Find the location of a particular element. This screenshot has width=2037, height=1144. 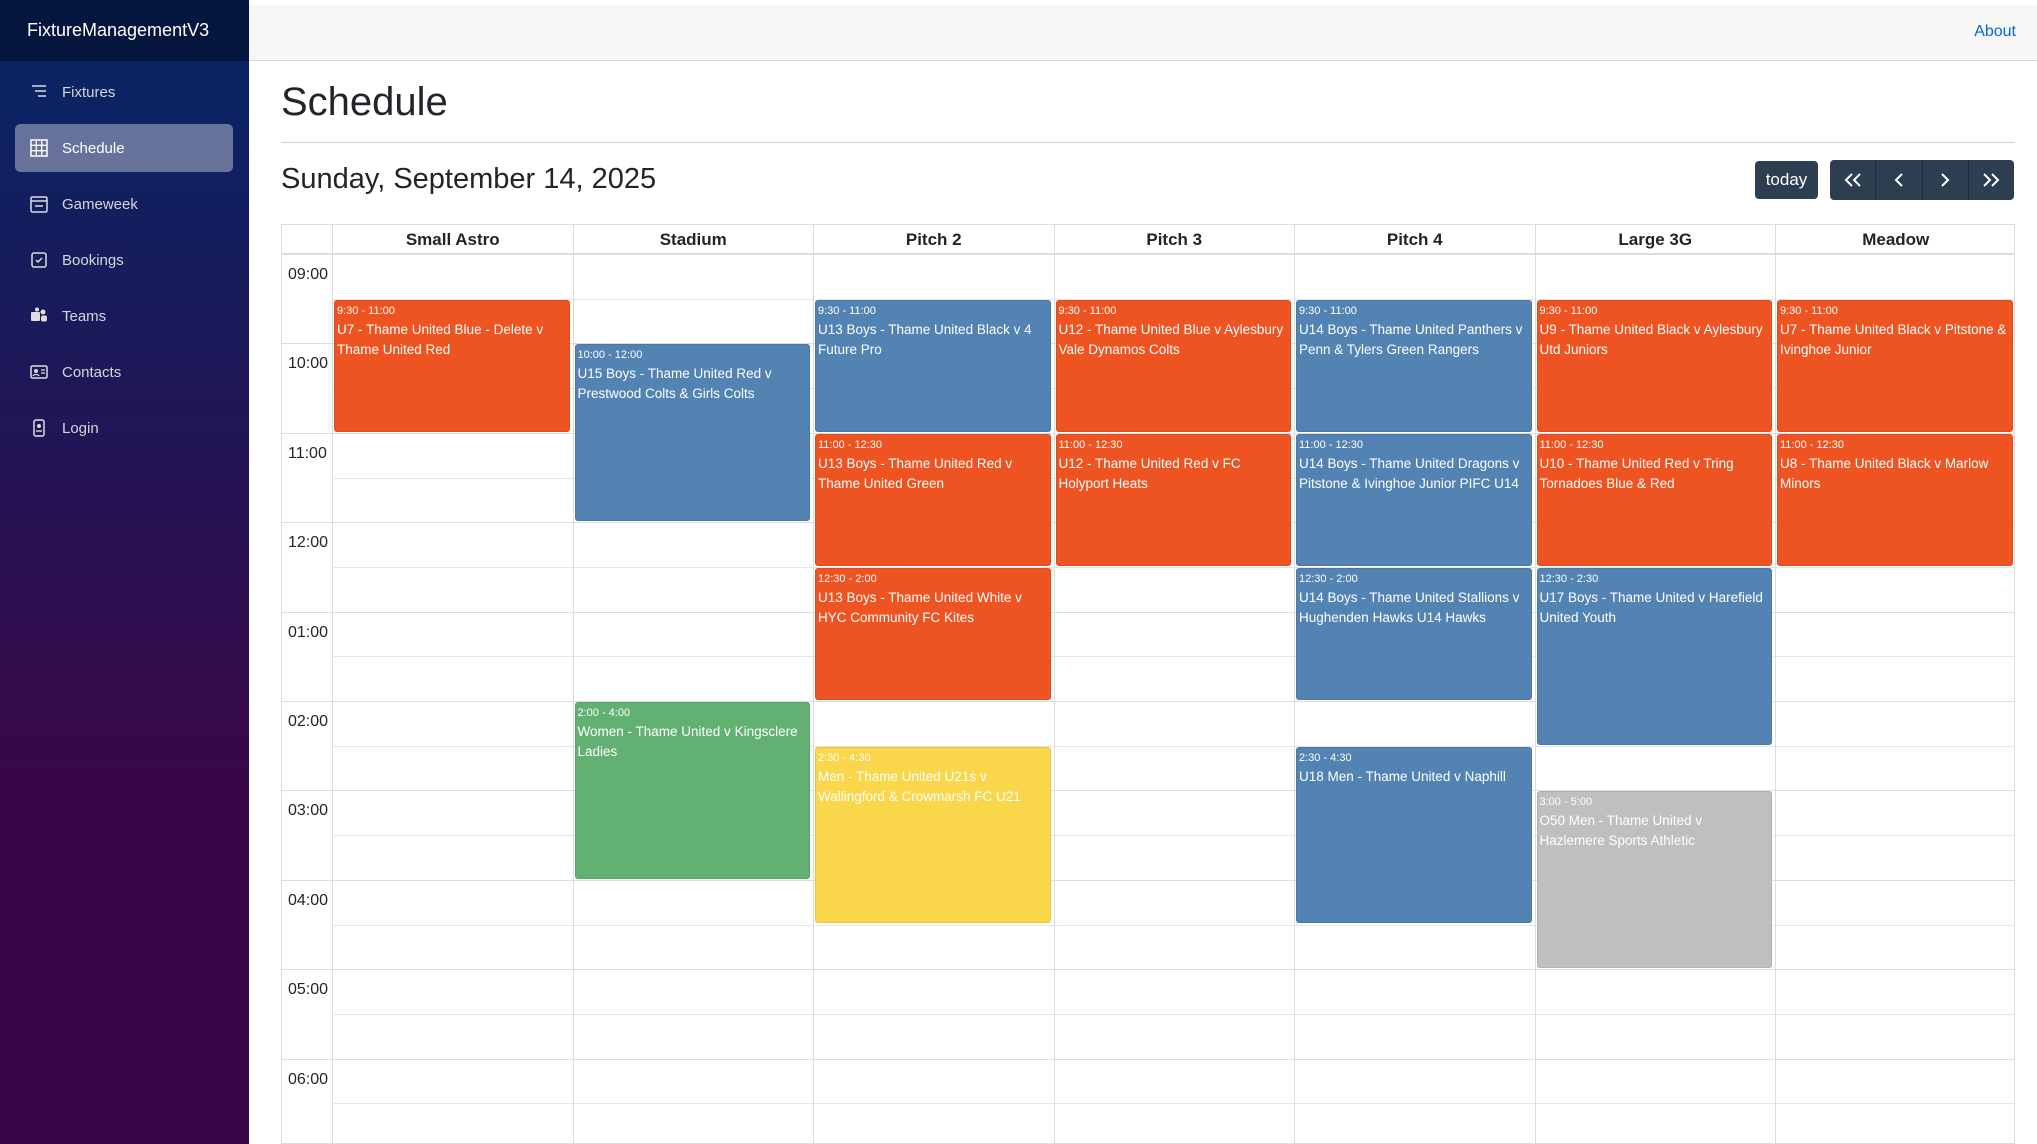

sidebar-item-schedule: Schedule is located at coordinates (124, 148).